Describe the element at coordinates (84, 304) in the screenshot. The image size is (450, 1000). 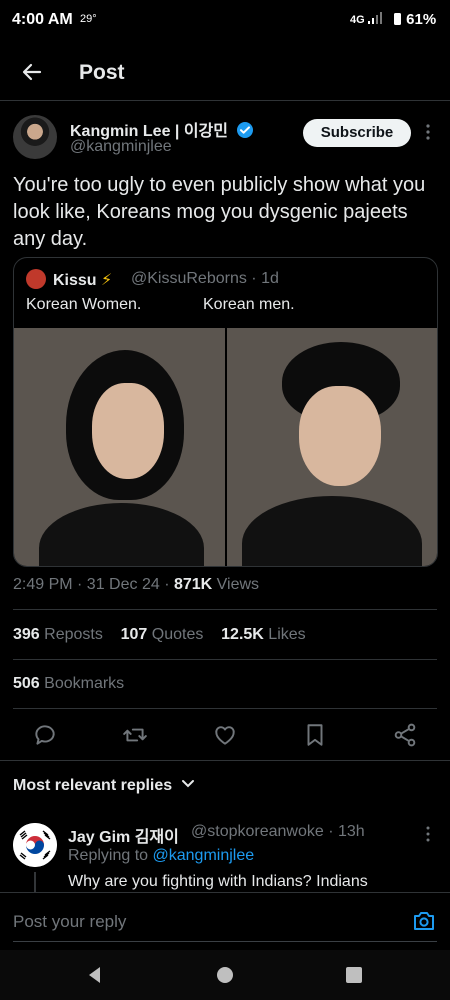
I see `quote-text-left: Korean Women.` at that location.